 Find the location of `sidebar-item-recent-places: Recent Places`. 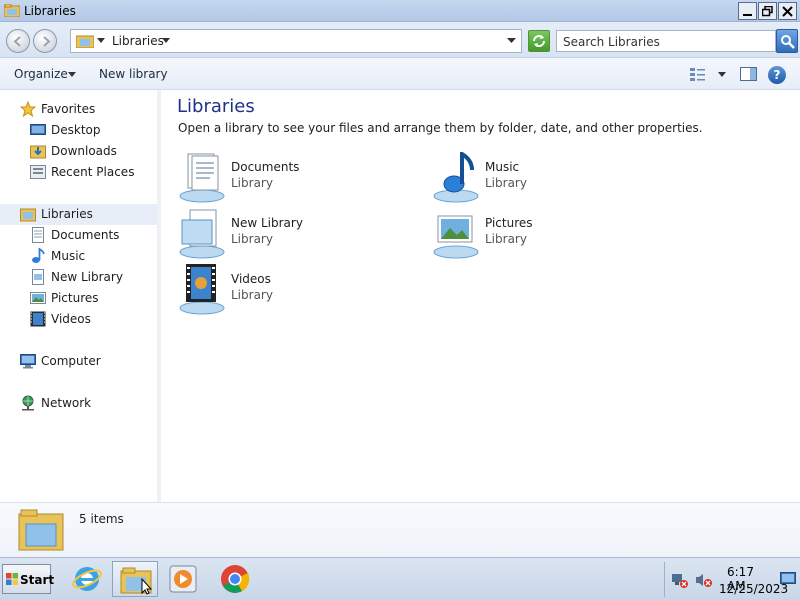

sidebar-item-recent-places: Recent Places is located at coordinates (78, 172).